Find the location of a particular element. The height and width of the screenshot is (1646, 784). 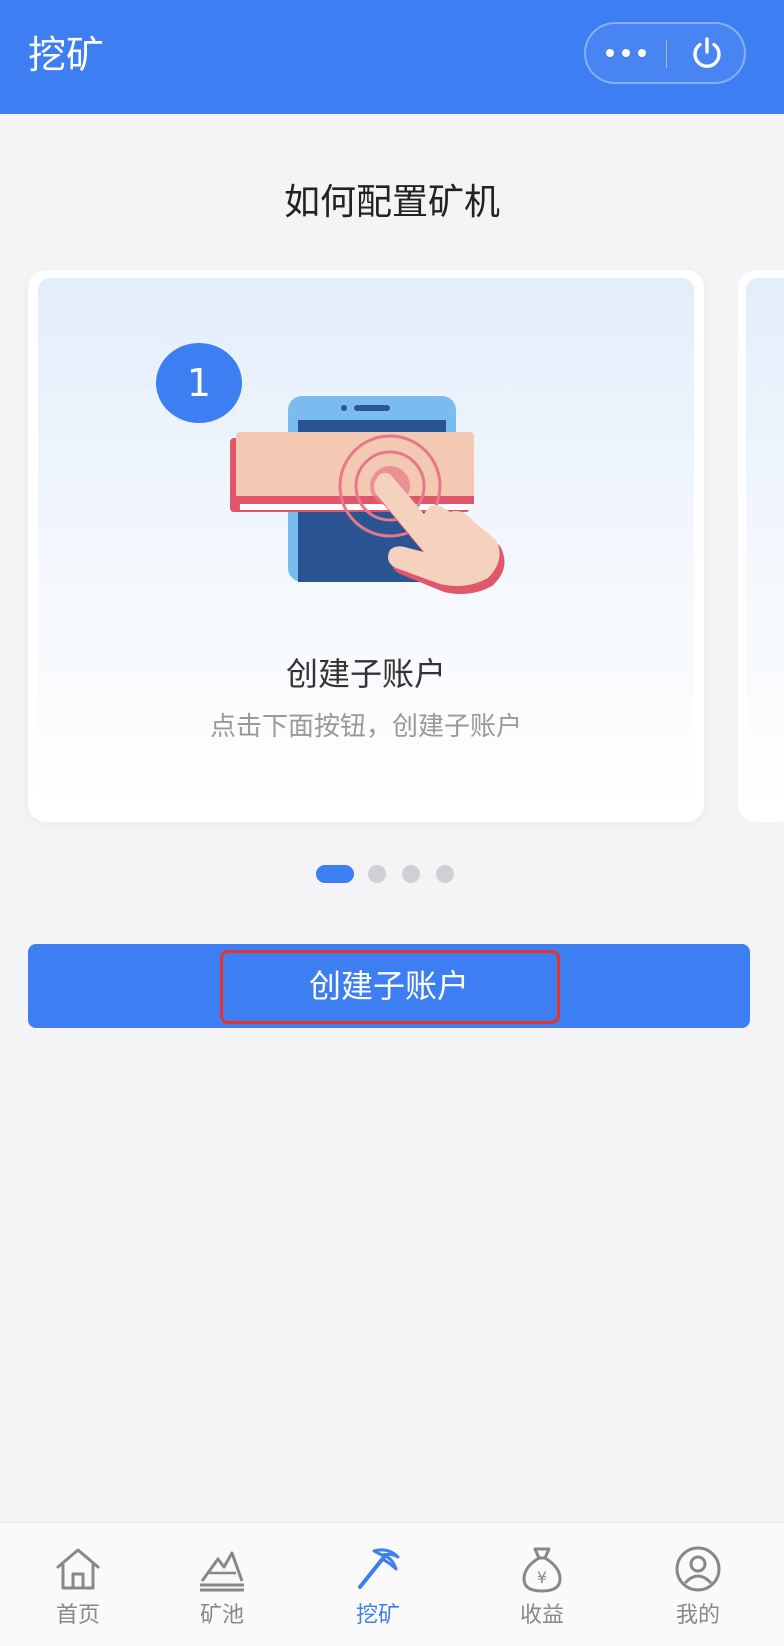

bottom-tab-bar: 首页 矿池 挖矿 ¥ 收益 我的 is located at coordinates (392, 1584).